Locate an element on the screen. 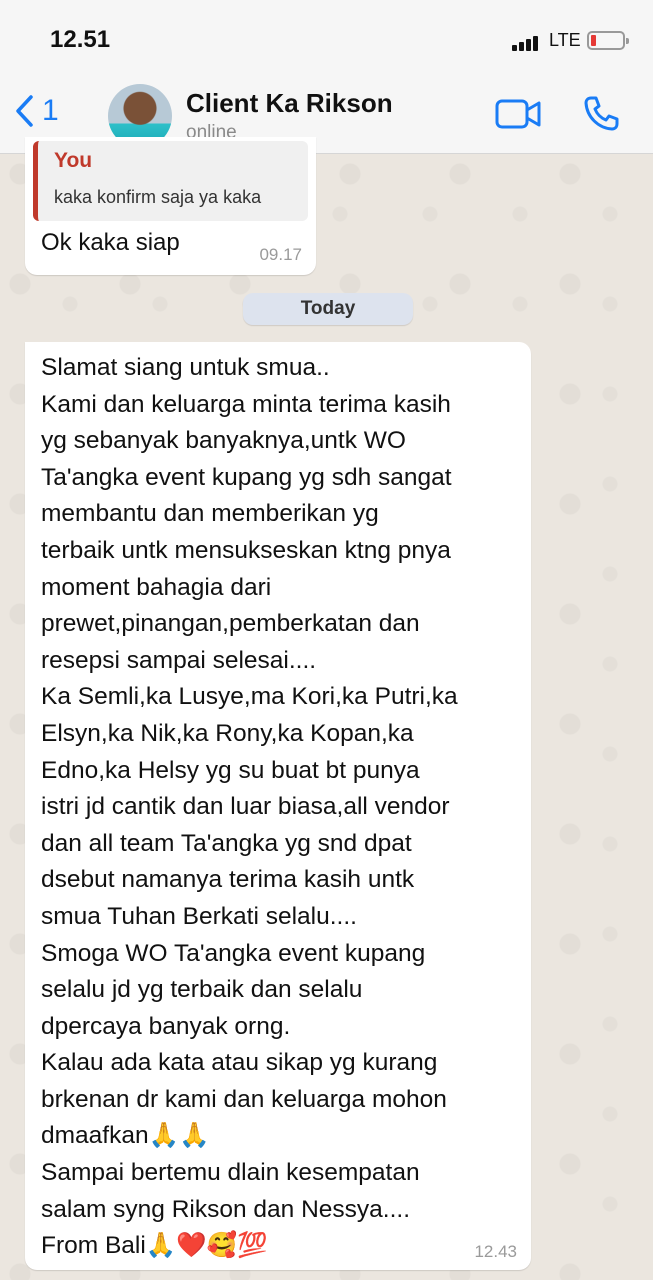 Image resolution: width=653 pixels, height=1280 pixels. video-icon is located at coordinates (518, 114).